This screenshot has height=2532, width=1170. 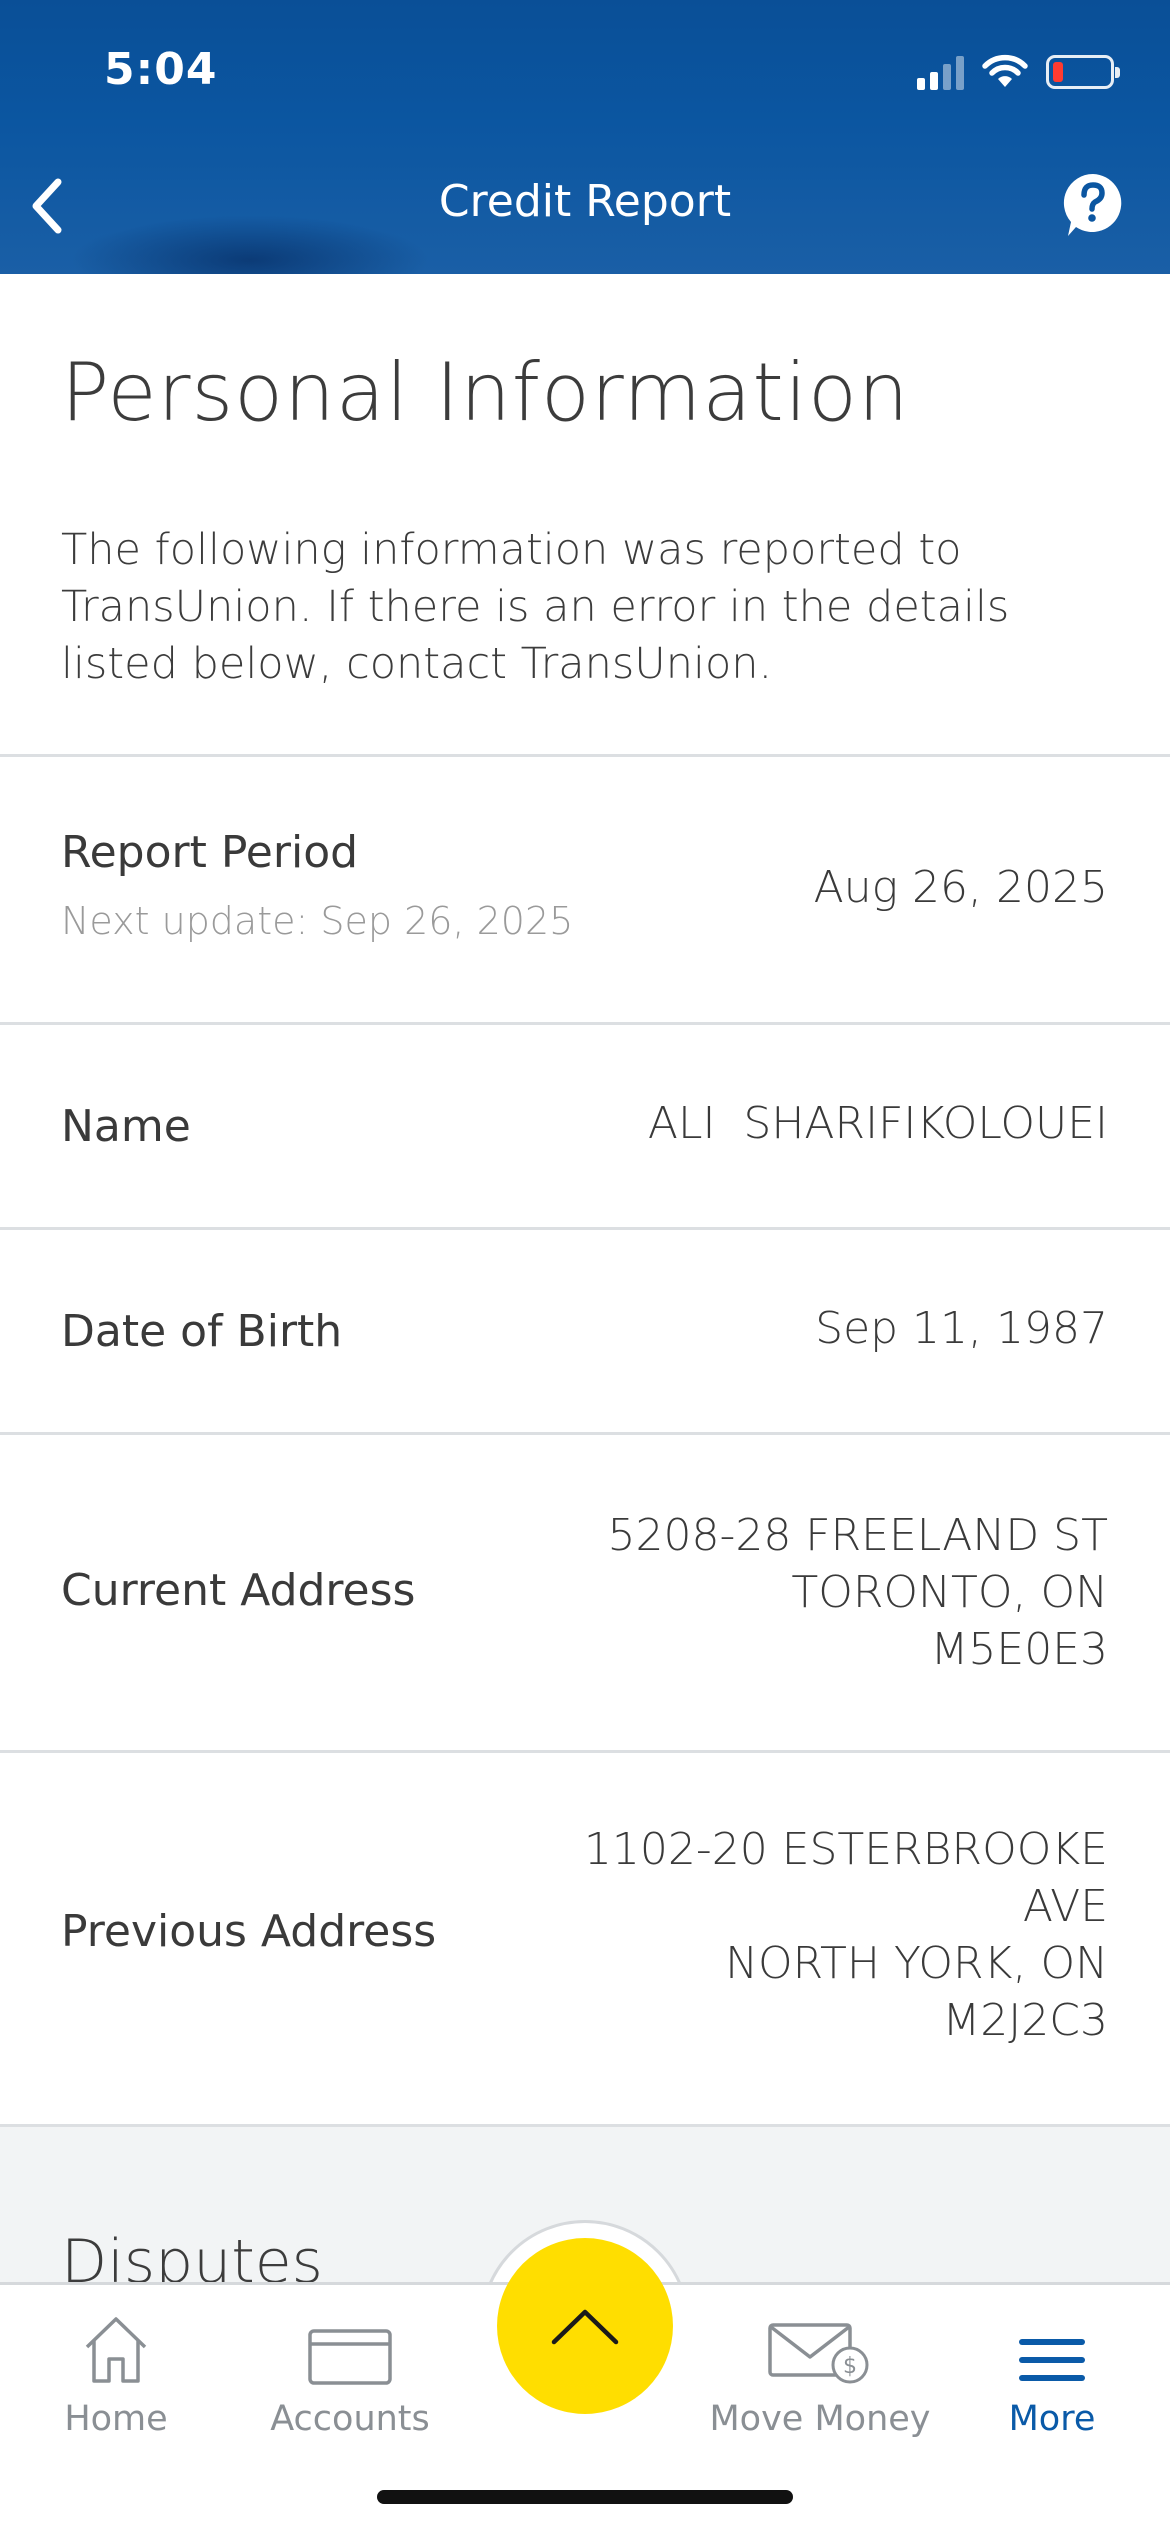 What do you see at coordinates (202, 1331) in the screenshot?
I see `date-of-birth-label: Date of Birth` at bounding box center [202, 1331].